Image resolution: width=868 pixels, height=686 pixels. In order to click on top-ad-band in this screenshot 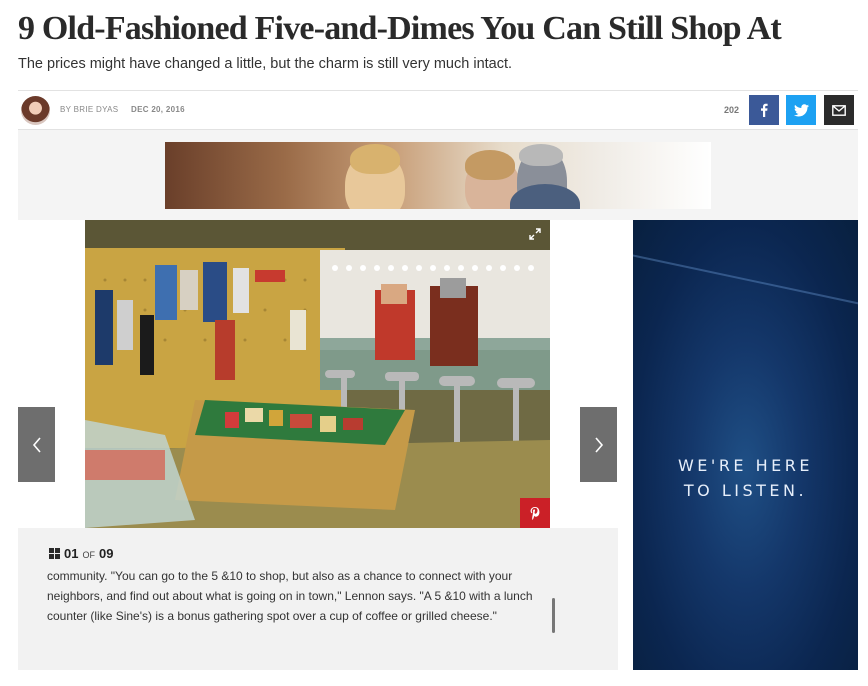, I will do `click(438, 175)`.